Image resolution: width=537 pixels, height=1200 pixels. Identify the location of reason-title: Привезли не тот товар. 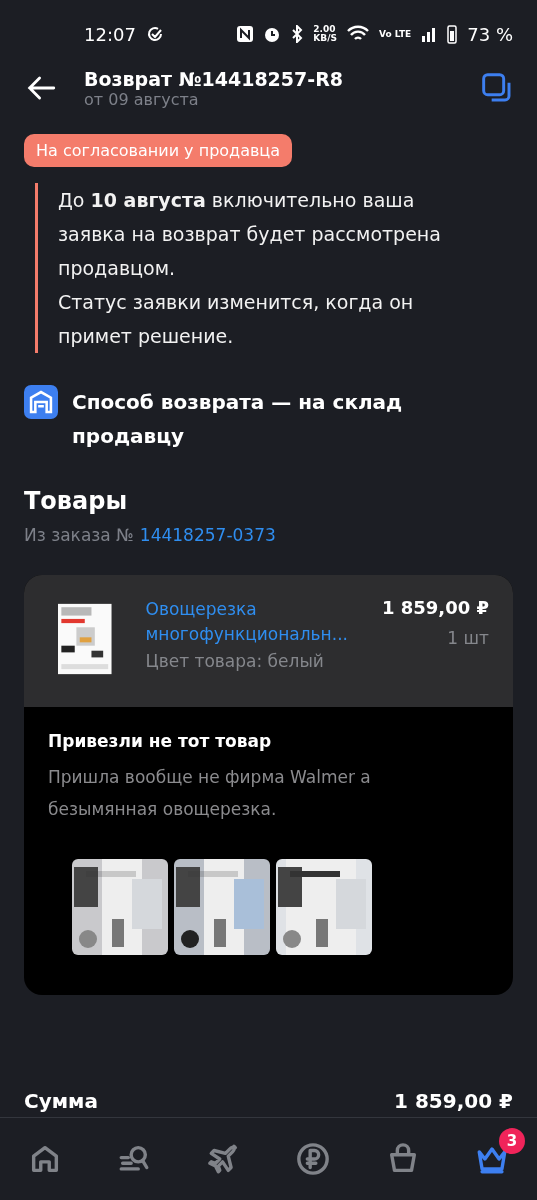
(160, 741).